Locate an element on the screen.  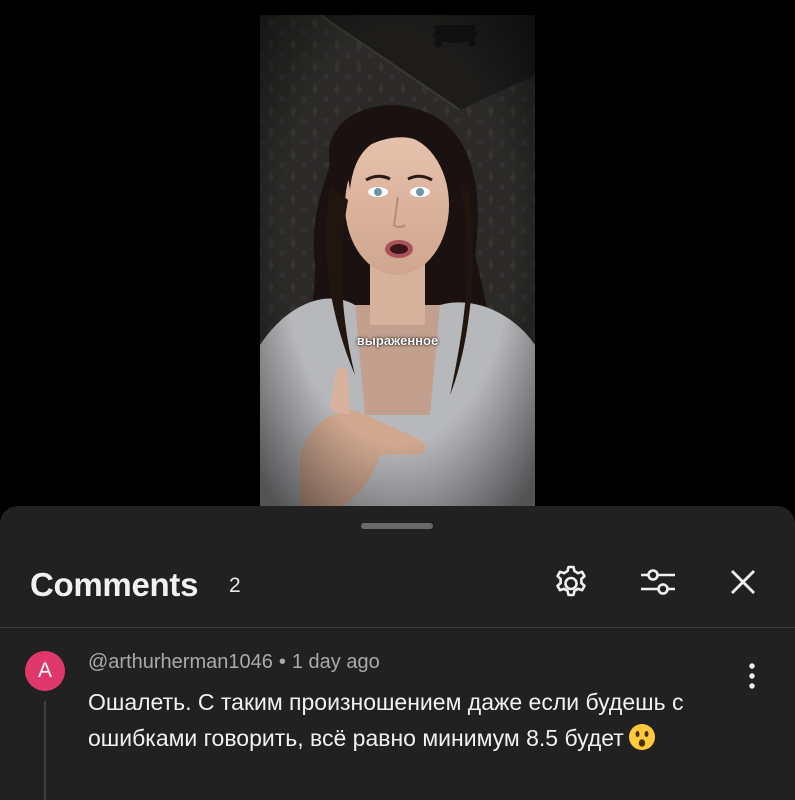
close-icon is located at coordinates (743, 582).